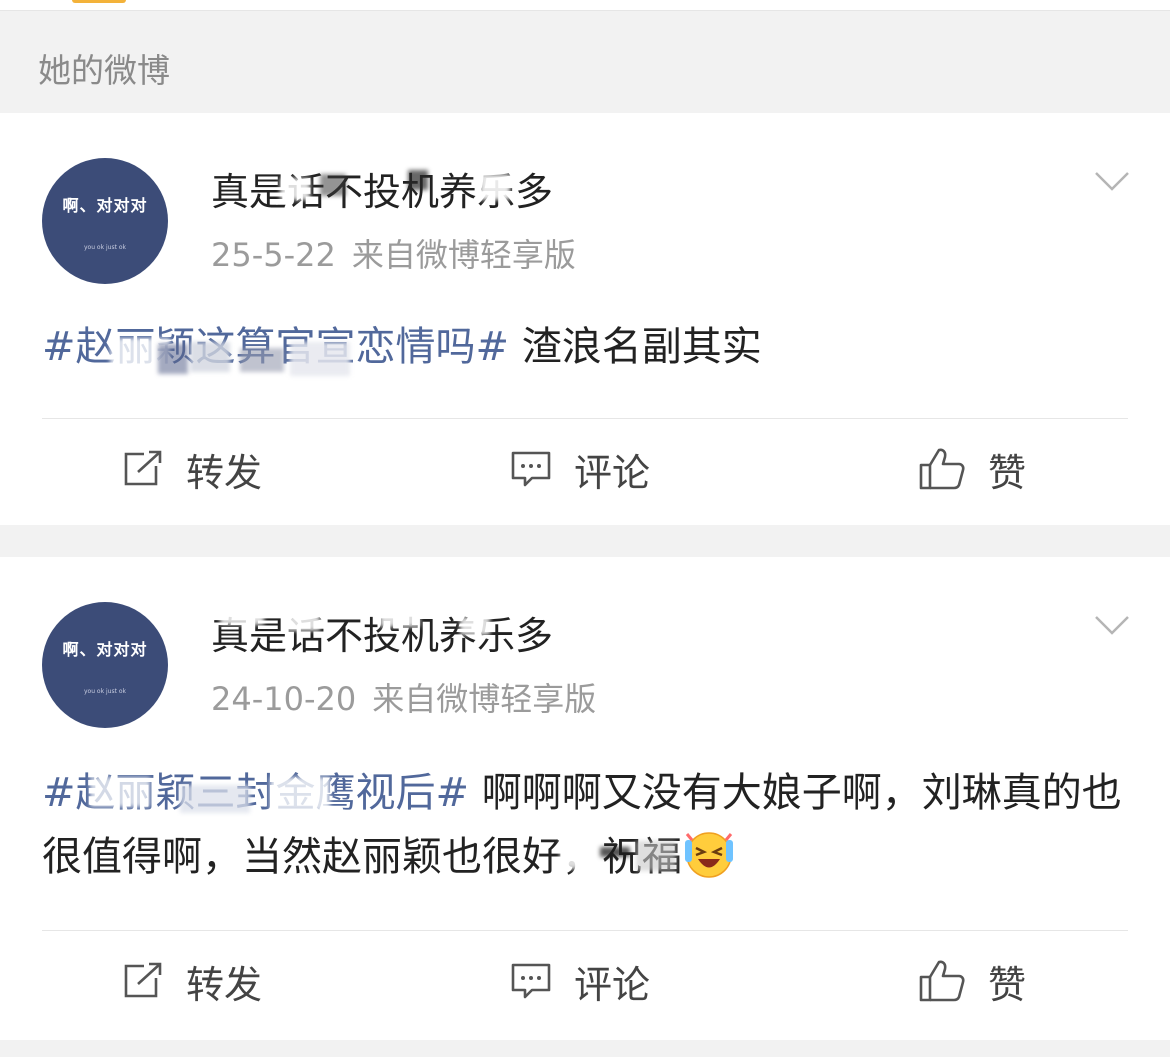 Image resolution: width=1170 pixels, height=1057 pixels. What do you see at coordinates (104, 70) in the screenshot?
I see `section-title: 她的微博` at bounding box center [104, 70].